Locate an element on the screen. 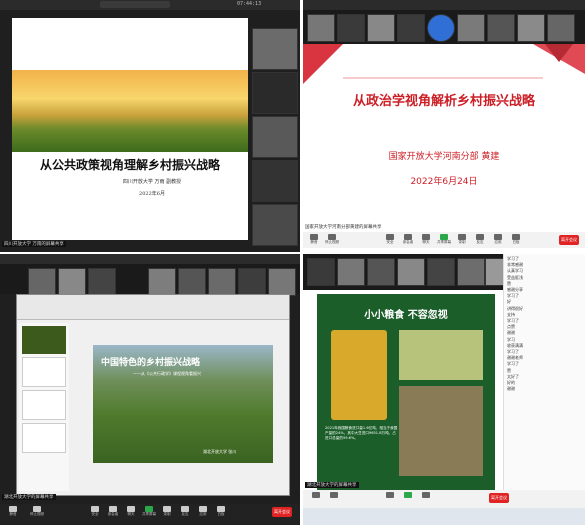  slide-affiliation: 国家开放大学河南分部 黄建 is located at coordinates (444, 157).